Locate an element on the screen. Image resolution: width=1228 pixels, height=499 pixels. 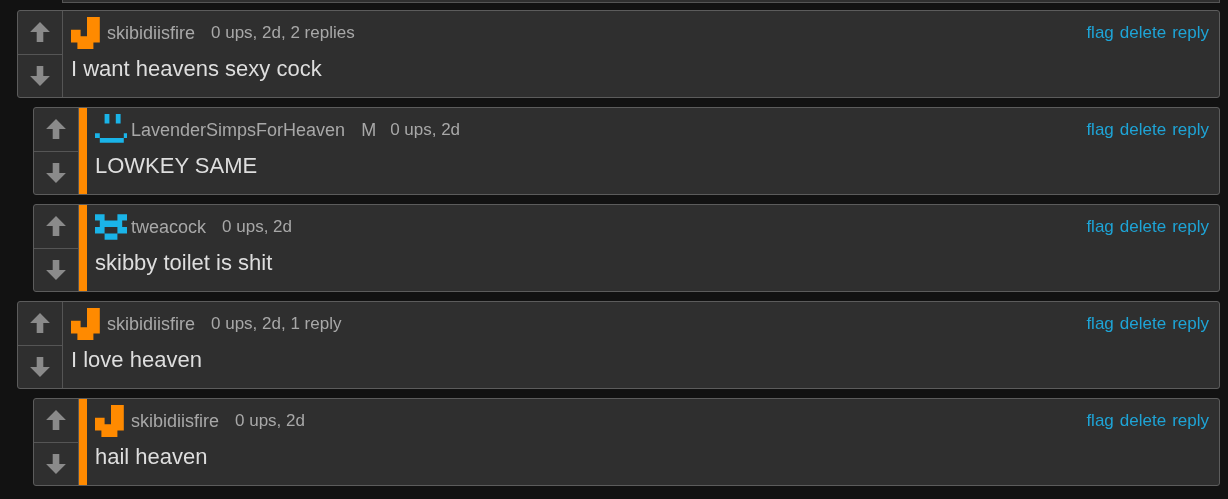
comment-text: hail heaven is located at coordinates (152, 457).